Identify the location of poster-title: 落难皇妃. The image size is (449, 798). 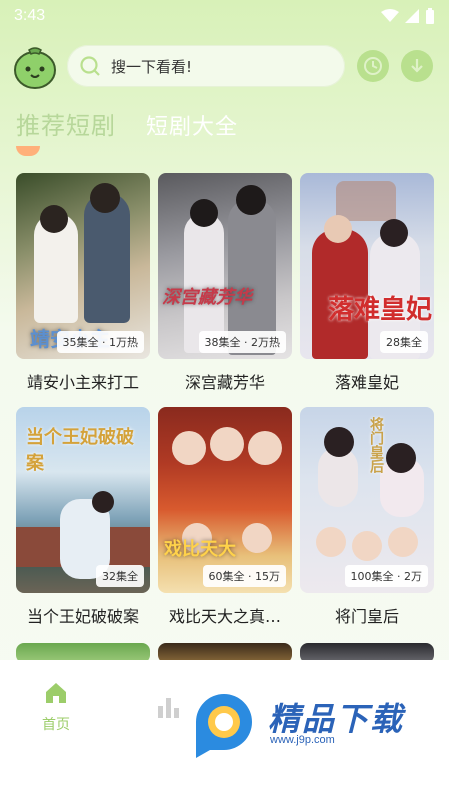
(380, 310).